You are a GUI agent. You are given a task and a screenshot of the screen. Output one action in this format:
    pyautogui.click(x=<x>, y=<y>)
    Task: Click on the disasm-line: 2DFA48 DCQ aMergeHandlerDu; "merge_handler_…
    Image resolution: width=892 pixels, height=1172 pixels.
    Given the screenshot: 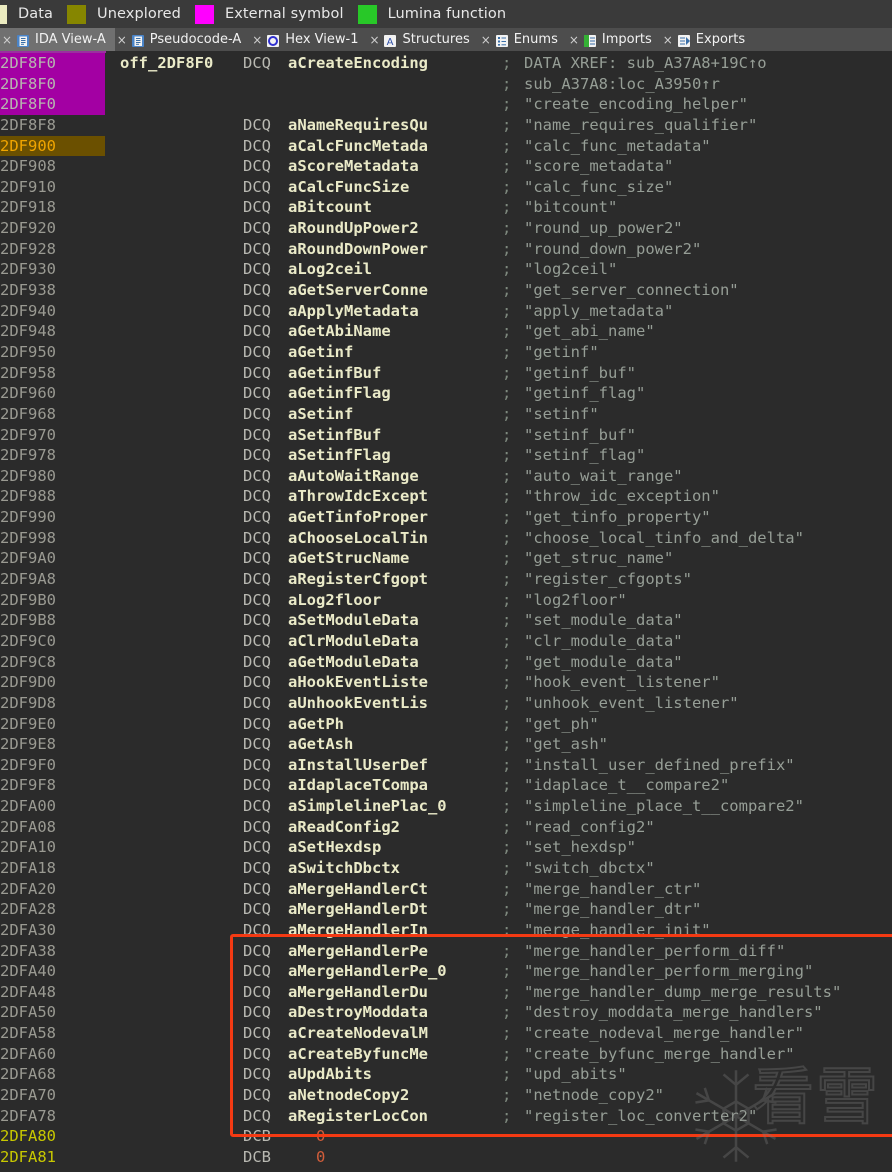 What is the action you would take?
    pyautogui.click(x=446, y=992)
    